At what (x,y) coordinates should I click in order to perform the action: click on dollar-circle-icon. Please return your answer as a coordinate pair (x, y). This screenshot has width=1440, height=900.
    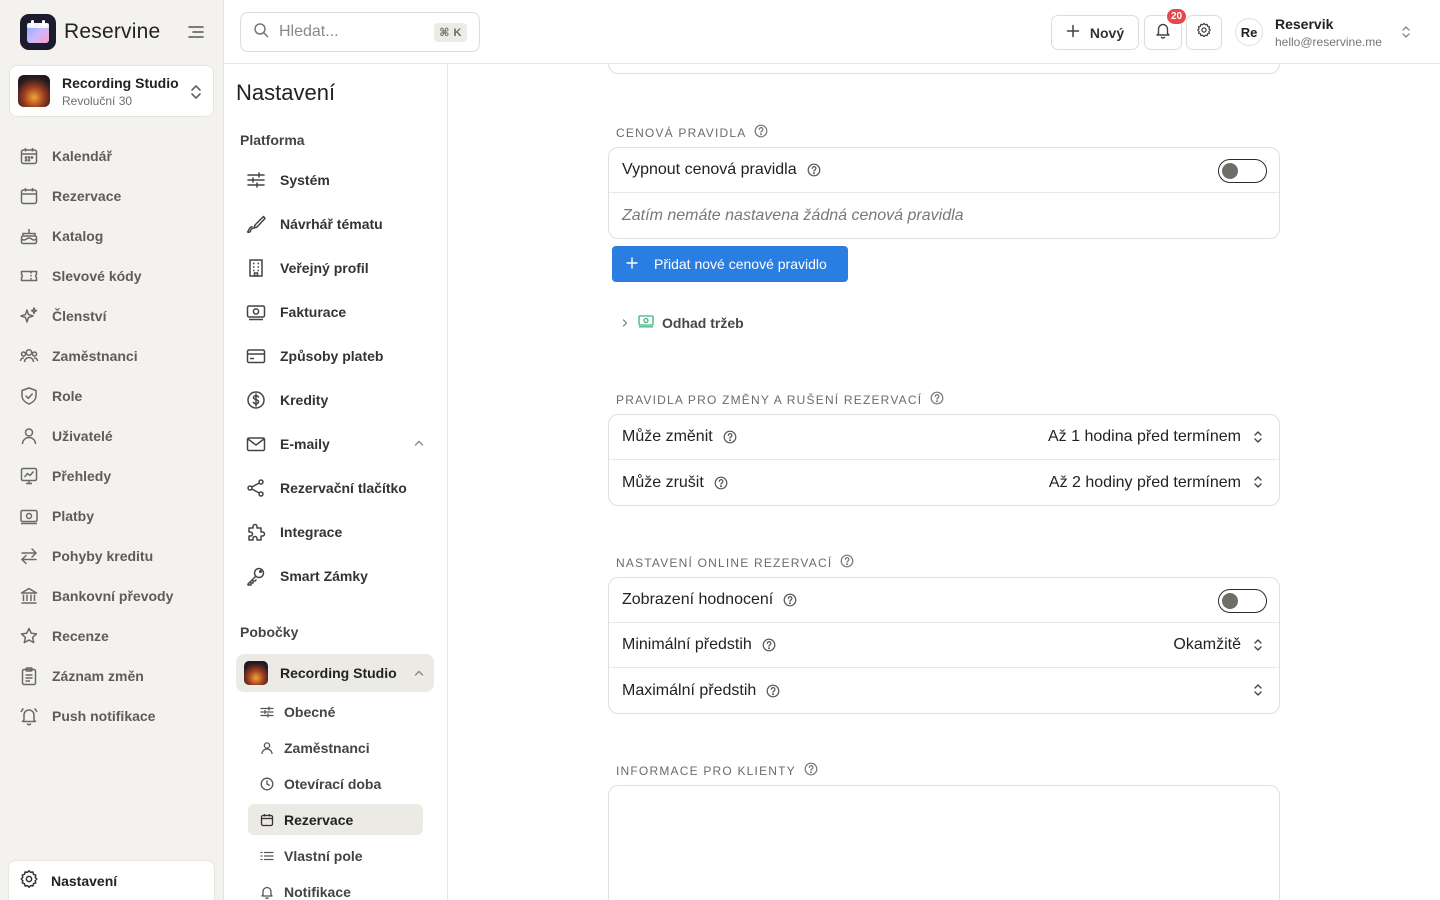
    Looking at the image, I should click on (256, 400).